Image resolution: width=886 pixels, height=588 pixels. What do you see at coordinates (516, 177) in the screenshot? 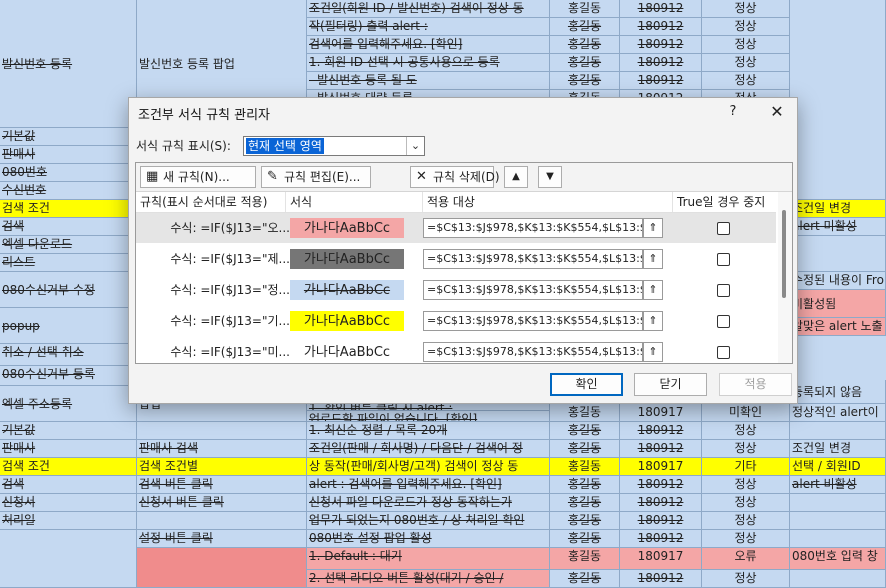
I see `move-up-button: ▲` at bounding box center [516, 177].